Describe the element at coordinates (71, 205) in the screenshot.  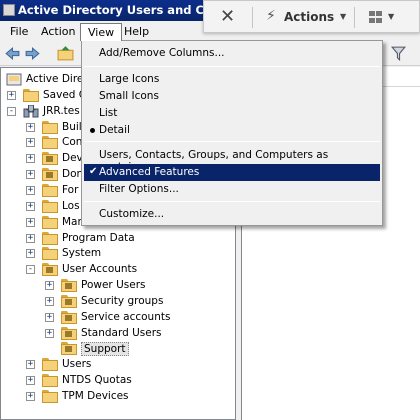
I see `tree-node-label: Los` at that location.